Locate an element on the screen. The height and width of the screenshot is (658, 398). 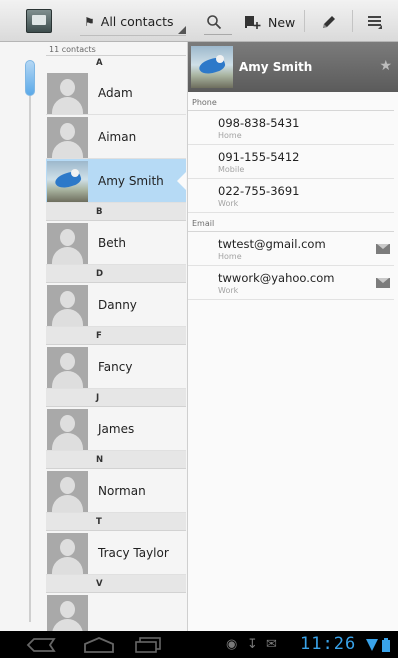
overflow-menu-icon is located at coordinates (375, 22).